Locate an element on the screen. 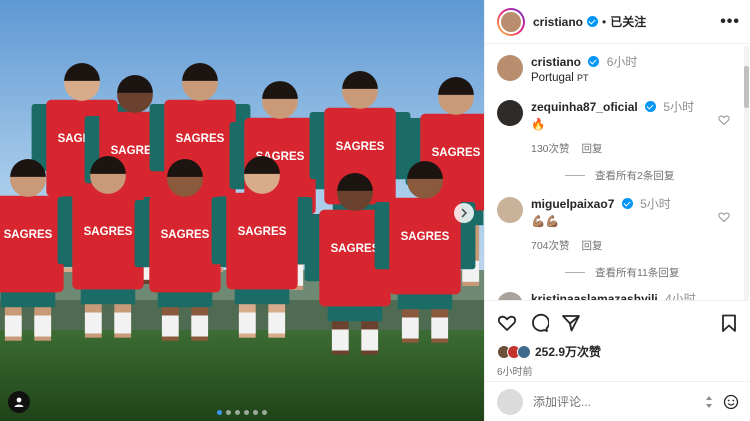 This screenshot has height=421, width=750. chevron-right-icon is located at coordinates (464, 213).